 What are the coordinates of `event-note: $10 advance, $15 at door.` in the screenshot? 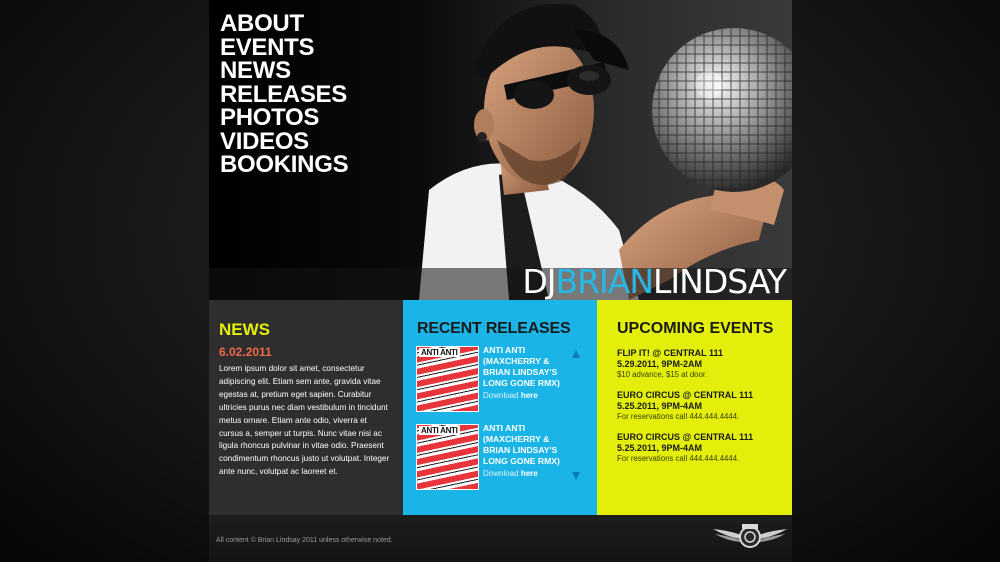 It's located at (662, 374).